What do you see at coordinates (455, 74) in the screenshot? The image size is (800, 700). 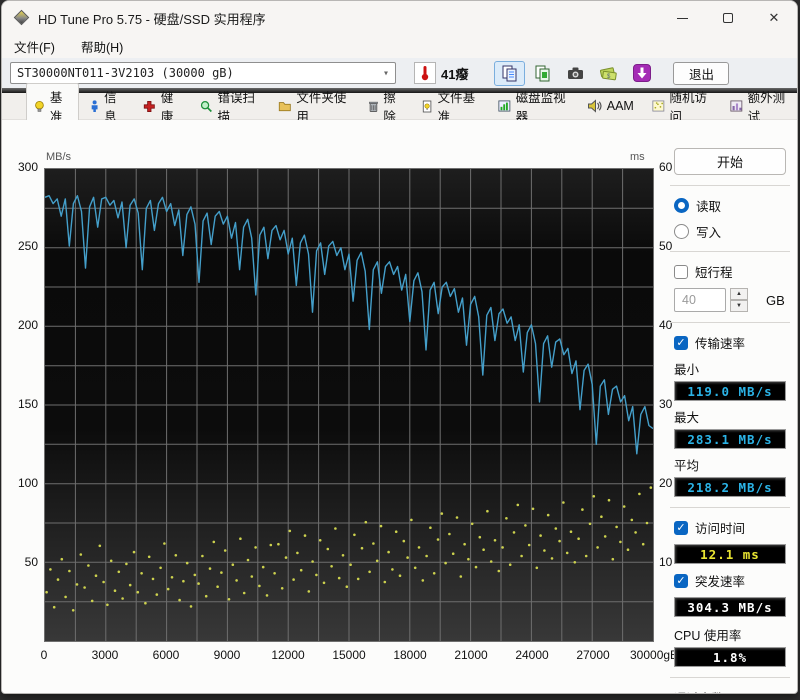 I see `drive-temperature: 41癈` at bounding box center [455, 74].